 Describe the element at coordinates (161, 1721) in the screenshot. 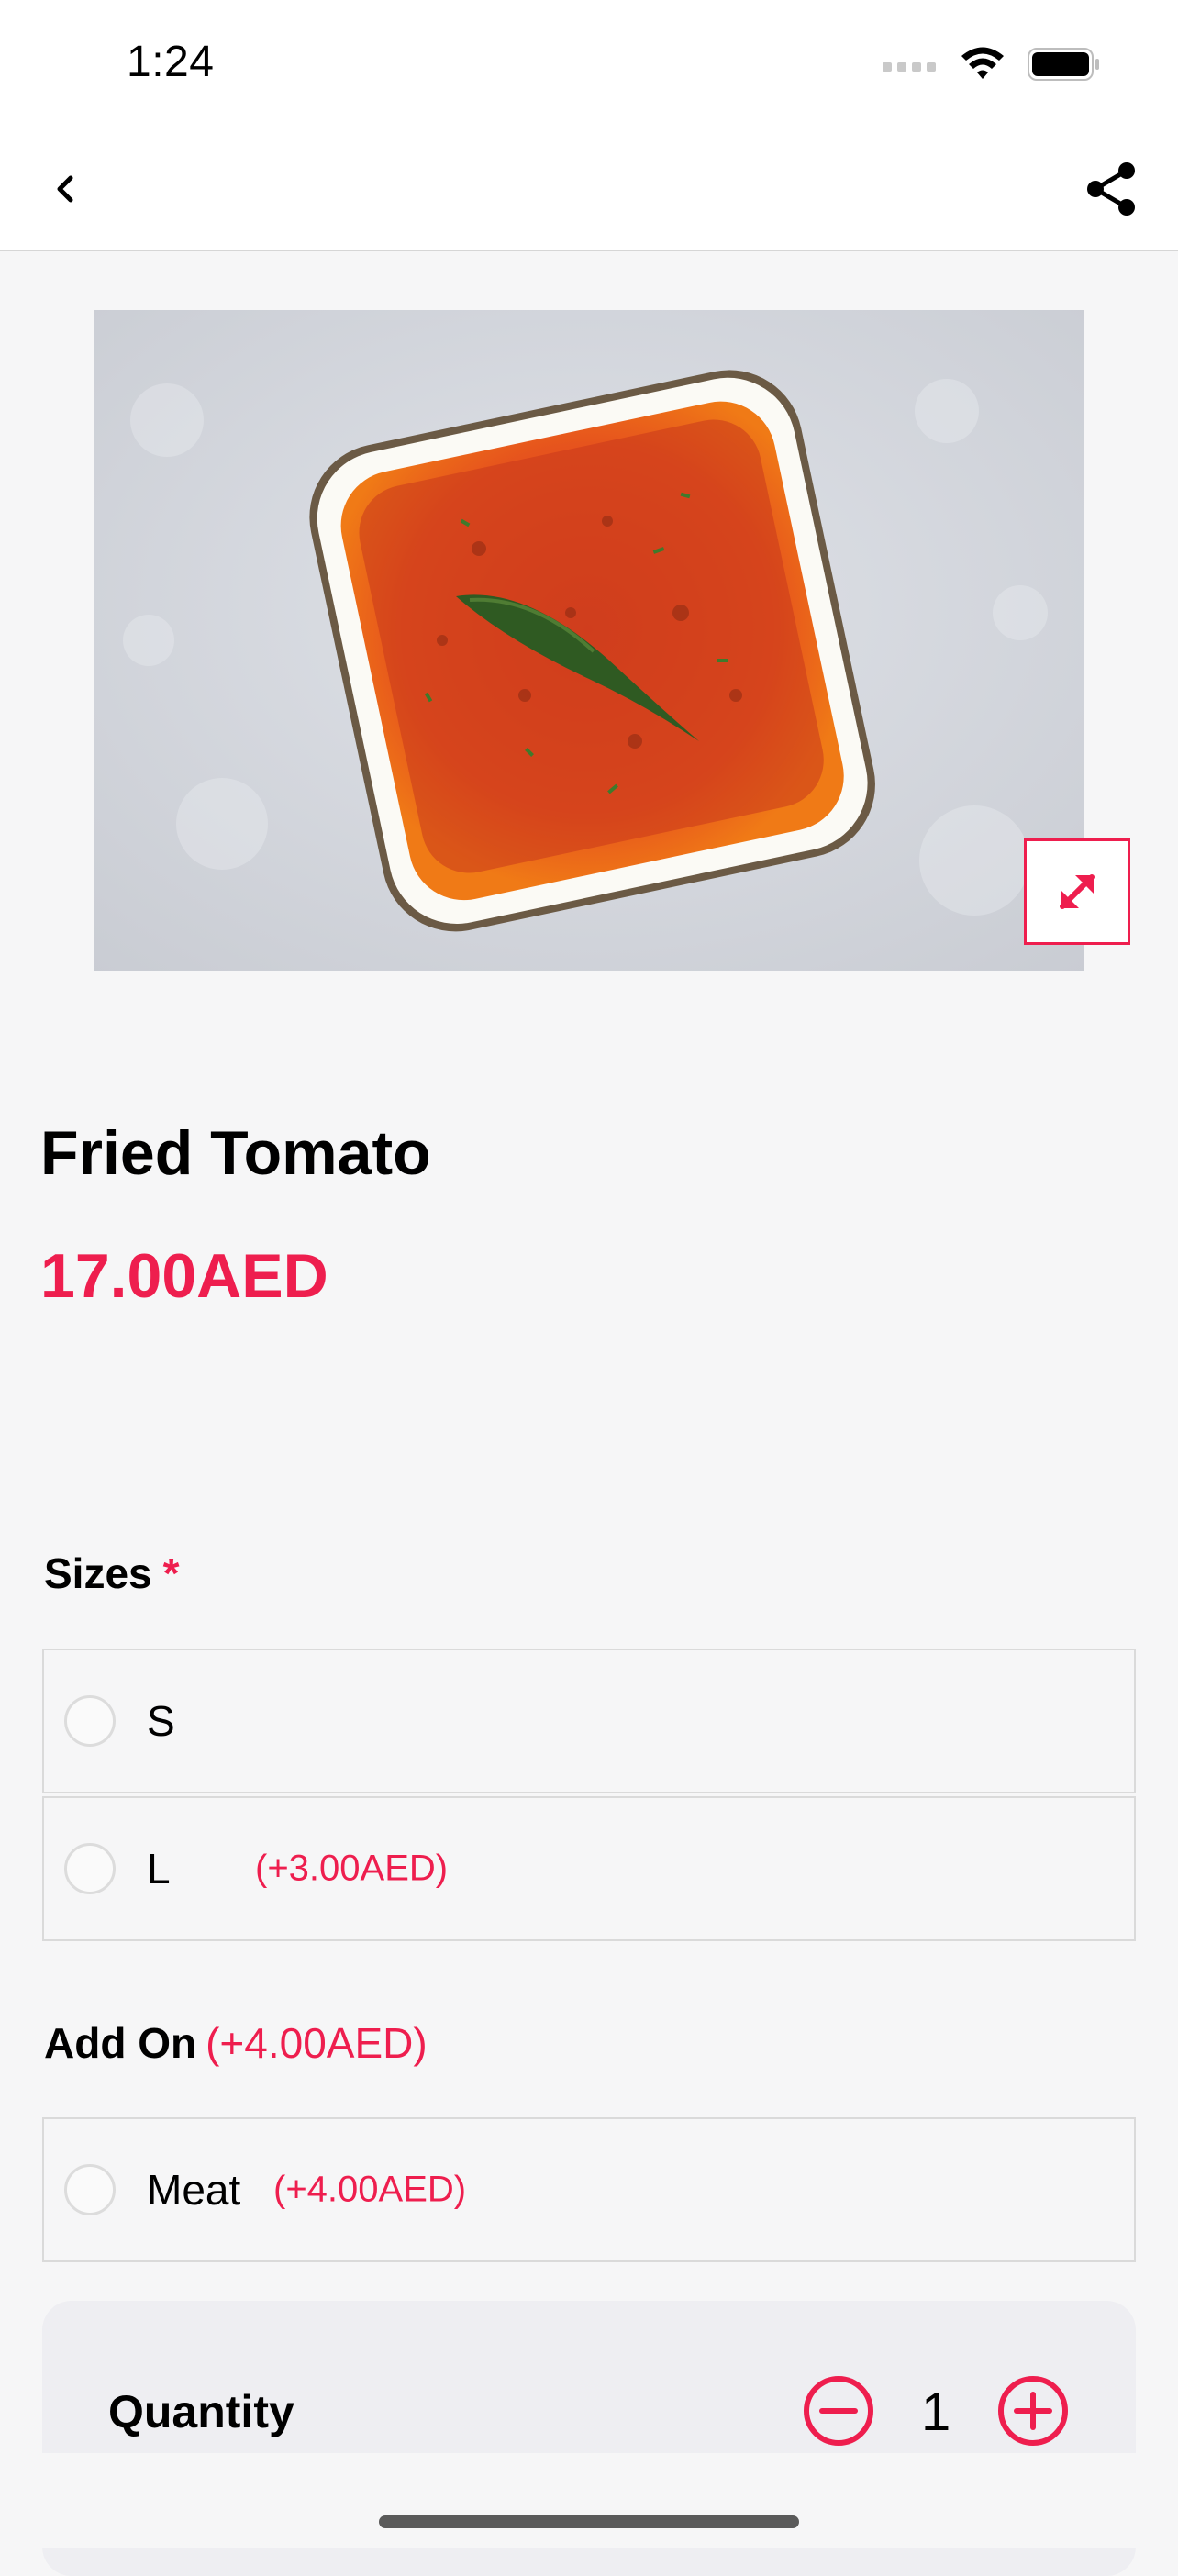

I see `size-option-label: S` at that location.